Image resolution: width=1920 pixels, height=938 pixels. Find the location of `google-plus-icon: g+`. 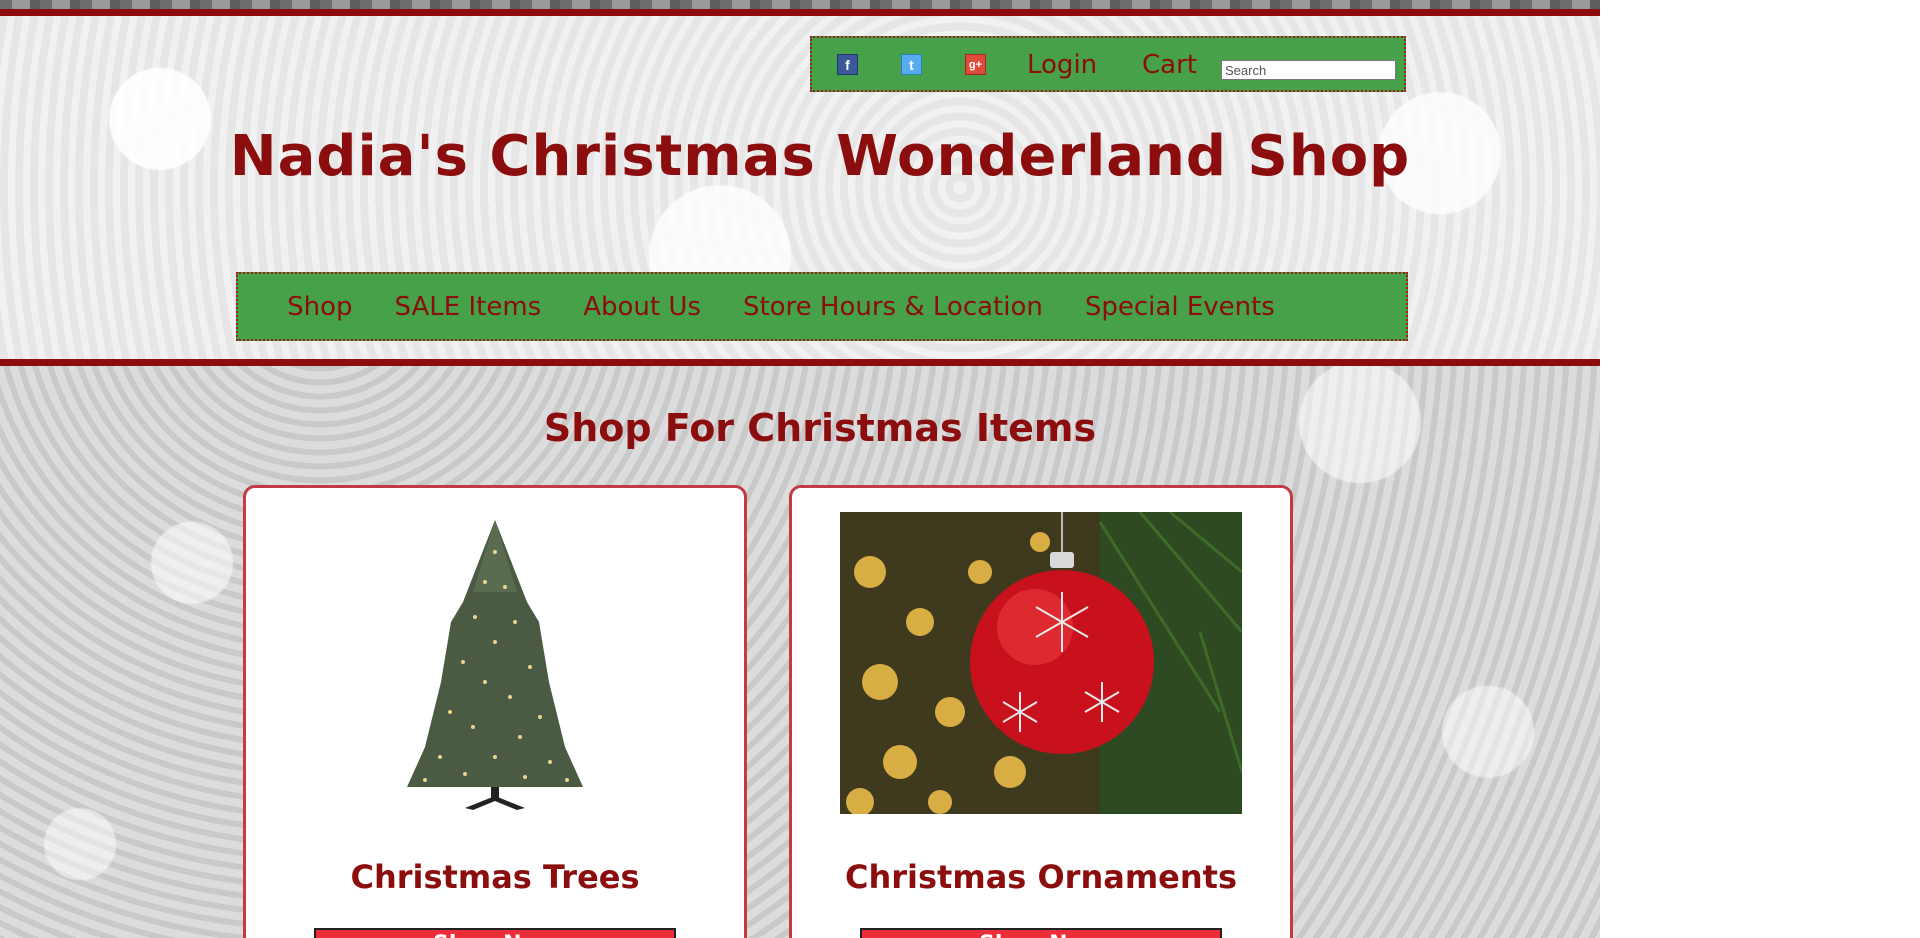

google-plus-icon: g+ is located at coordinates (975, 64).